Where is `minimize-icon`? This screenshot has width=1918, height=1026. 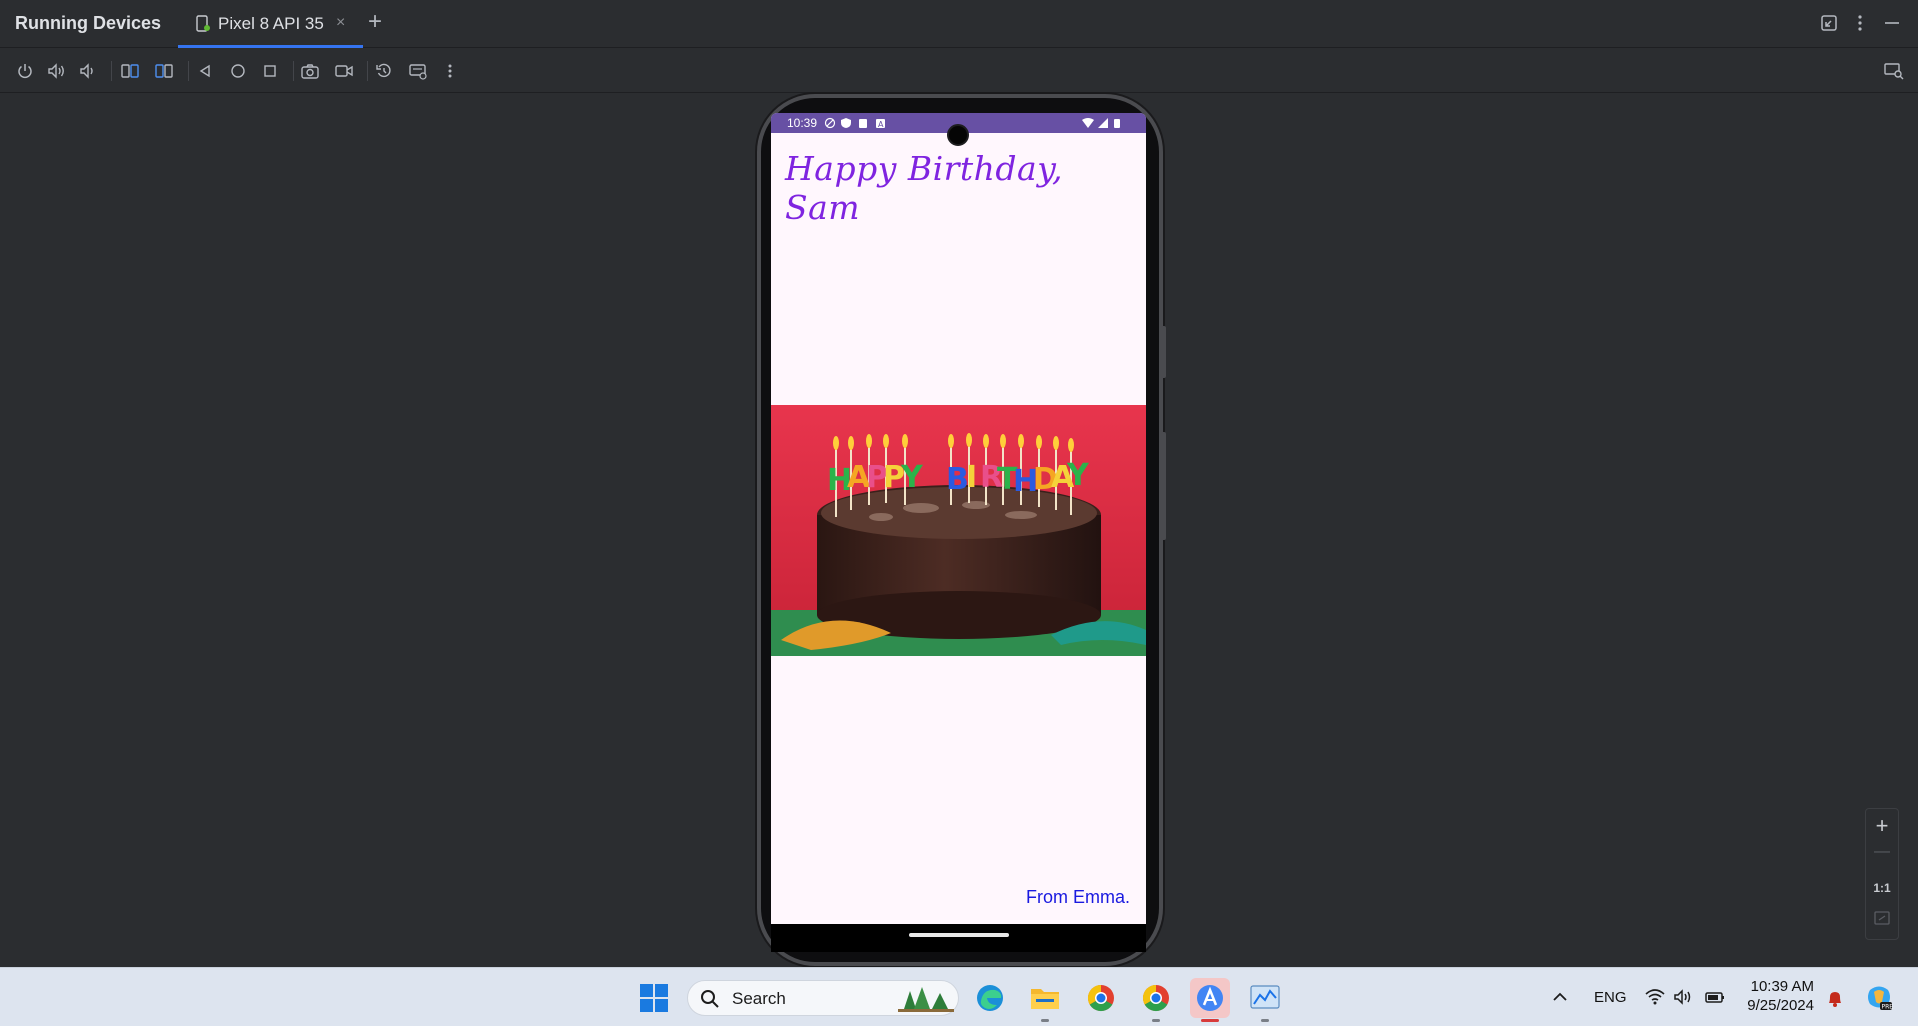
minimize-icon is located at coordinates (1892, 23).